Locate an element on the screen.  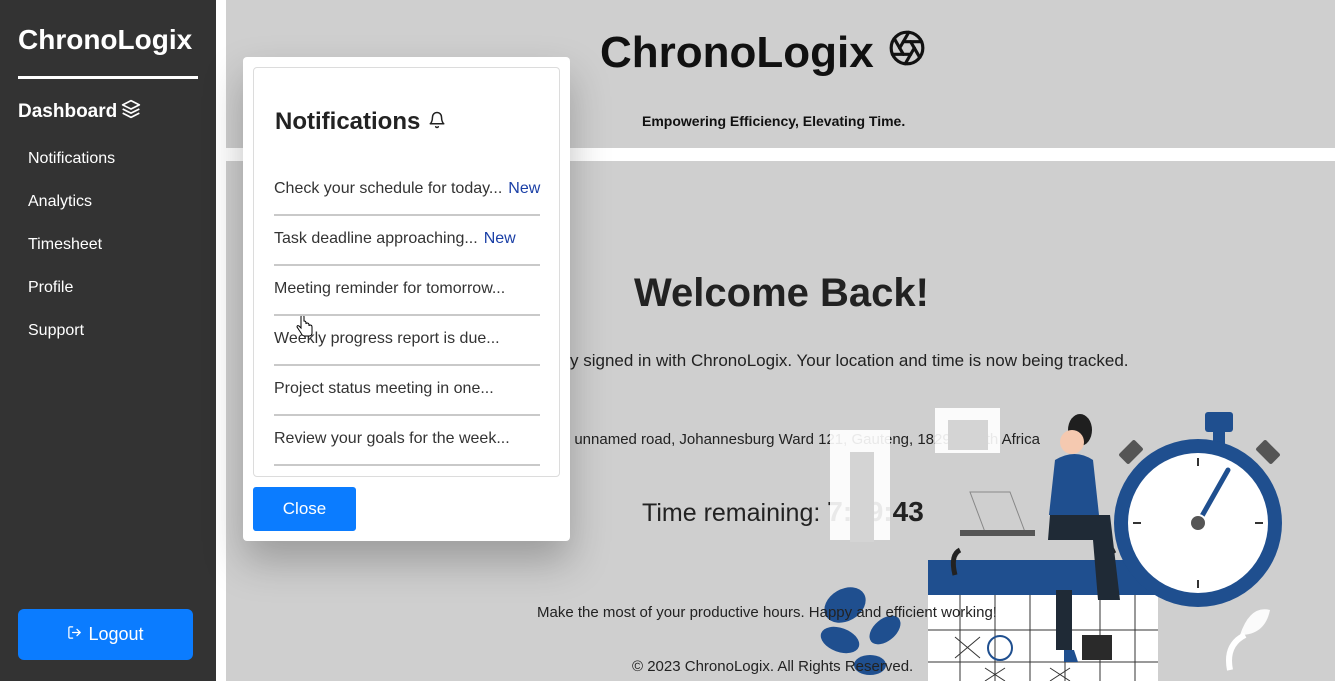
page-title: ChronoLogix is located at coordinates (763, 53).